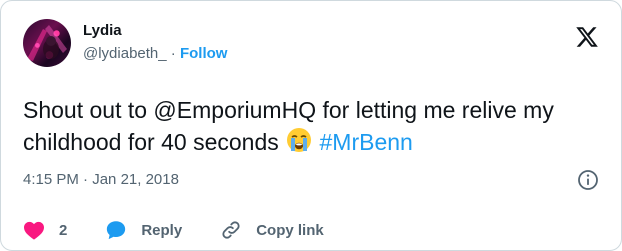  I want to click on hashtag-link: #MrBenn, so click(366, 142).